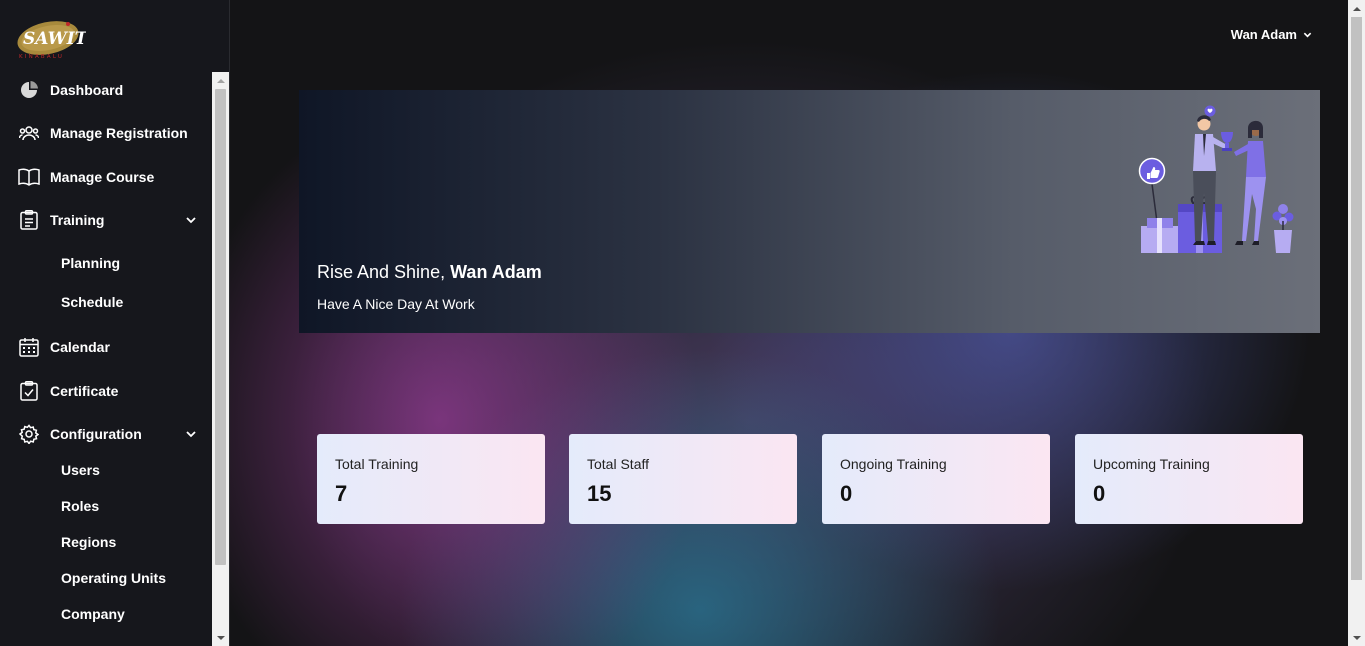  I want to click on sidebar-item-dashboard: Dashboard, so click(110, 90).